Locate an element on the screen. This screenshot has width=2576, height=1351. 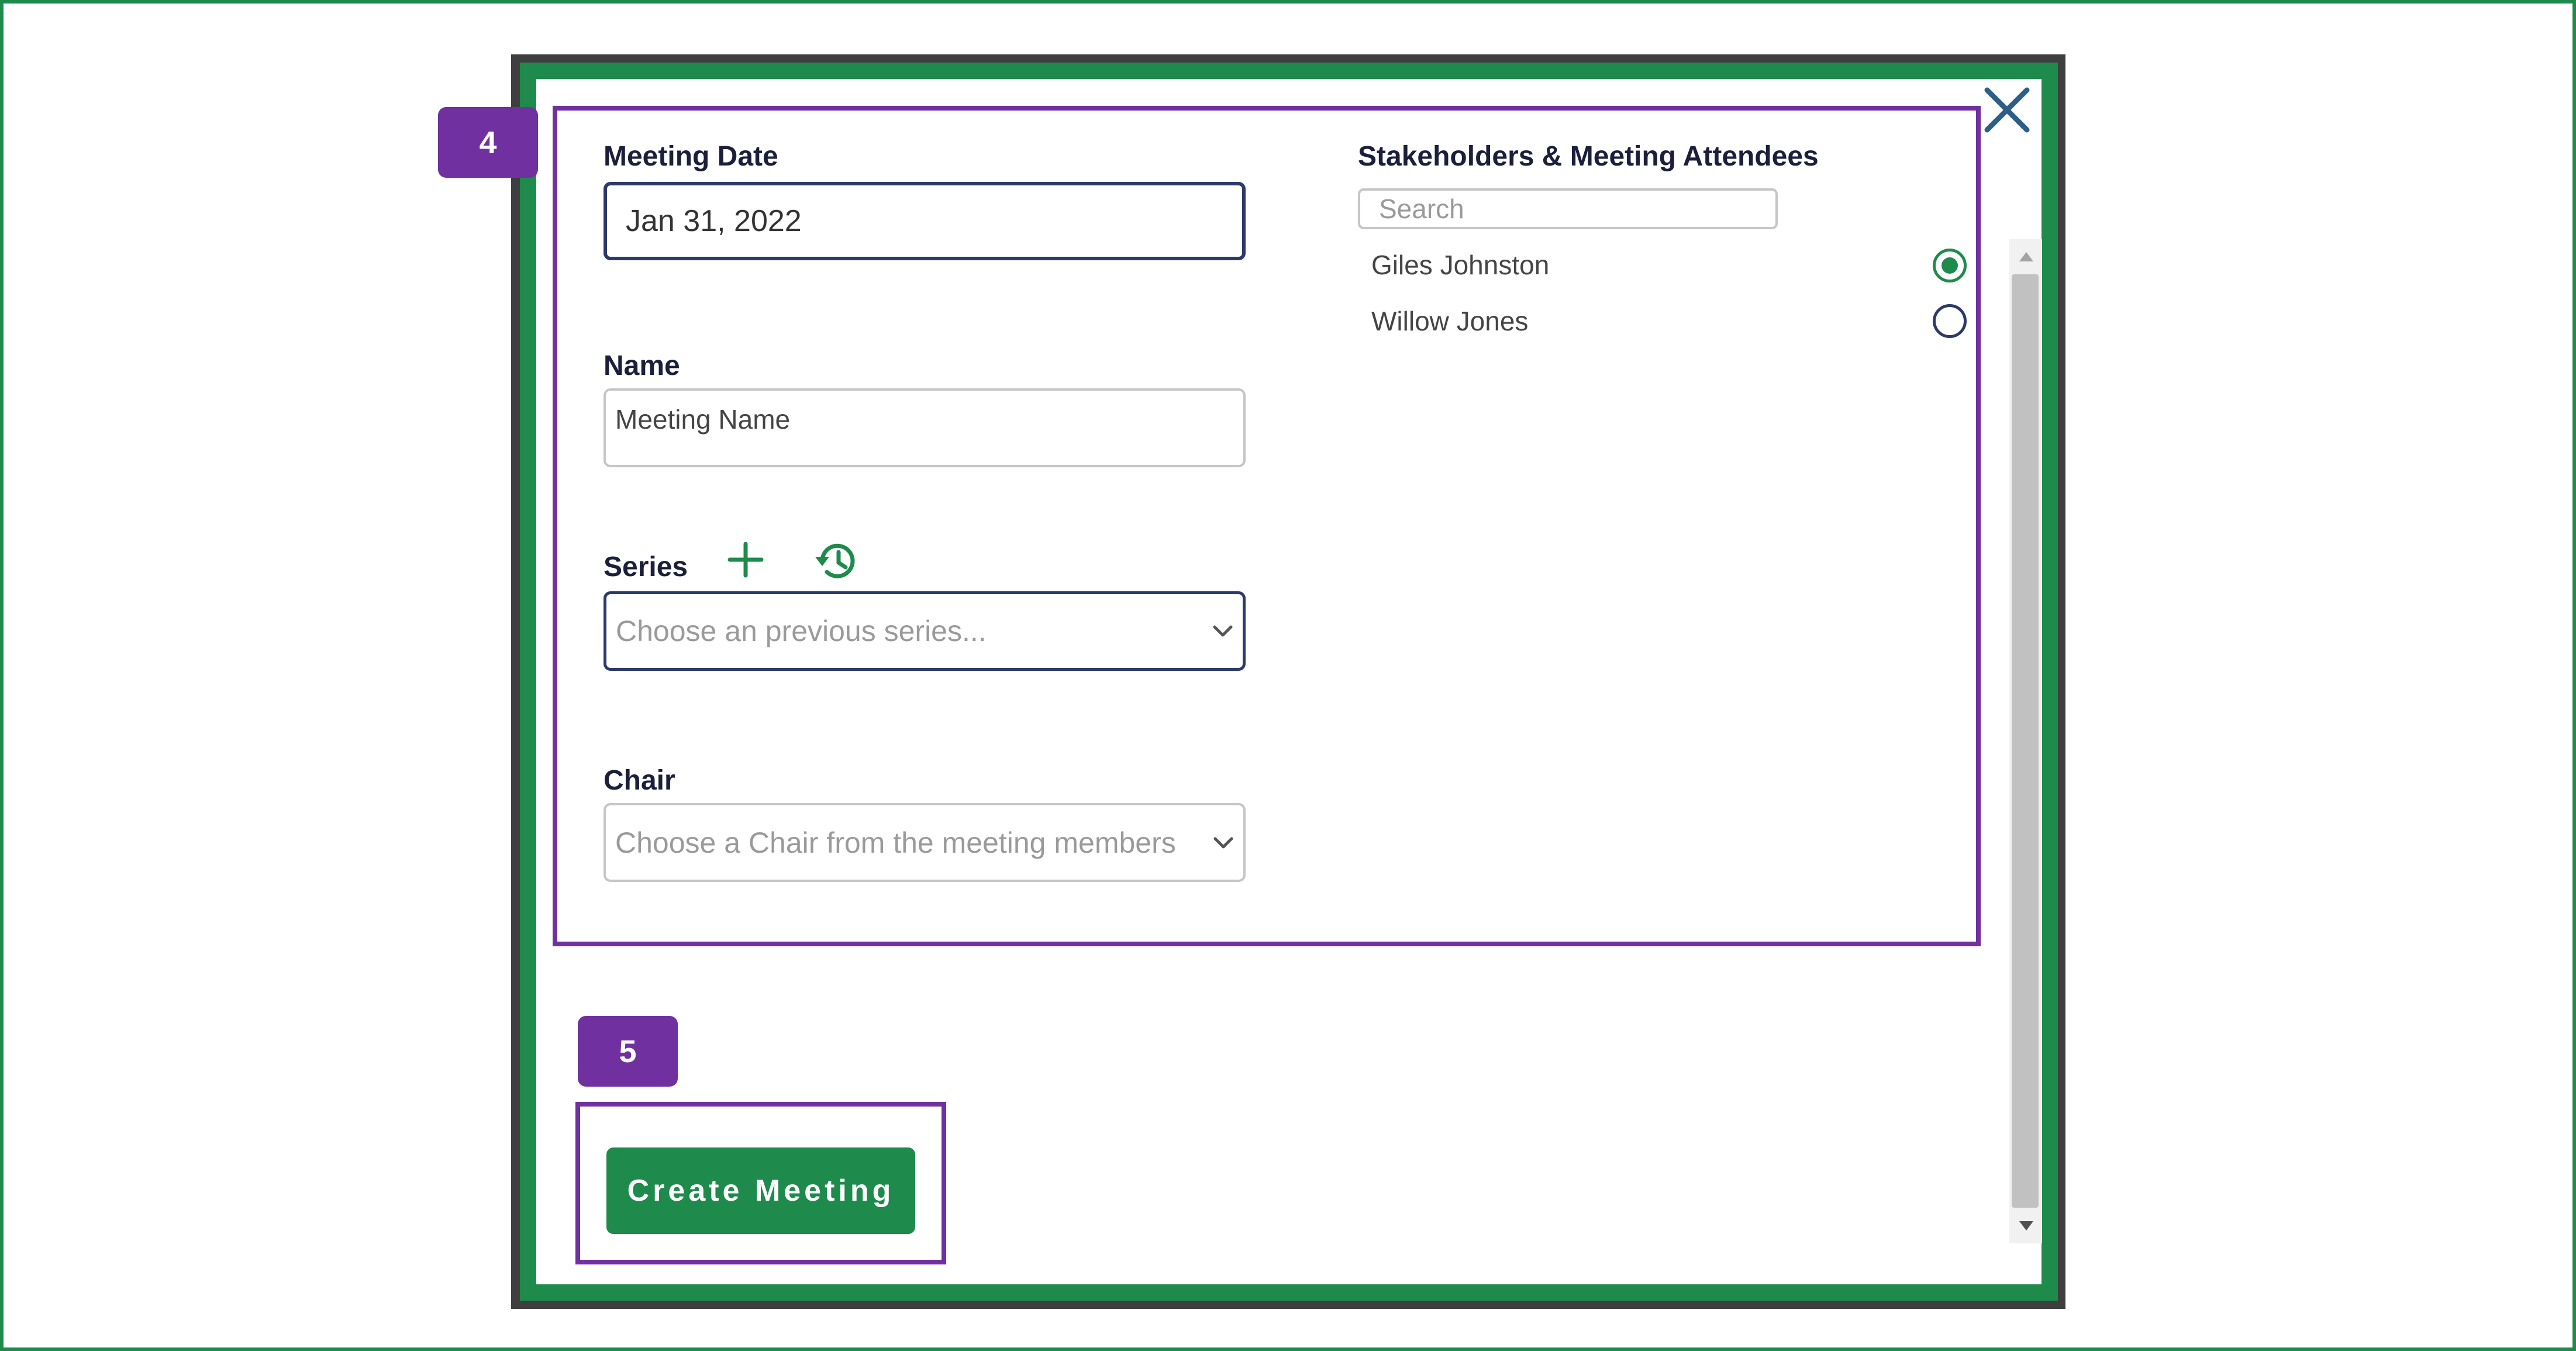
modal-scrollbar is located at coordinates (2026, 741).